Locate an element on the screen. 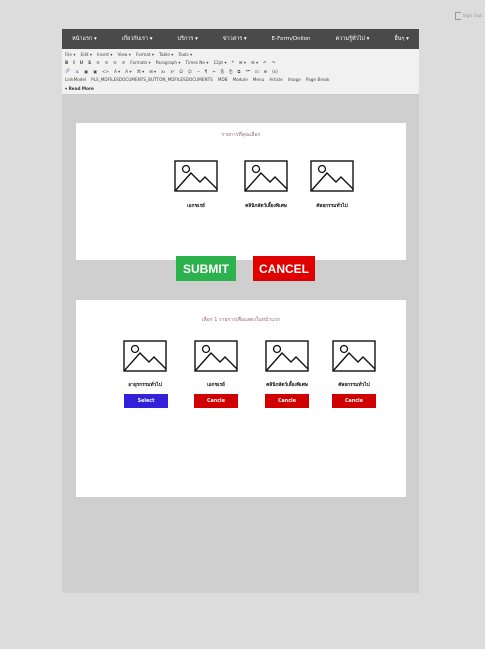  format-tool-button: ⚓ is located at coordinates (77, 71).